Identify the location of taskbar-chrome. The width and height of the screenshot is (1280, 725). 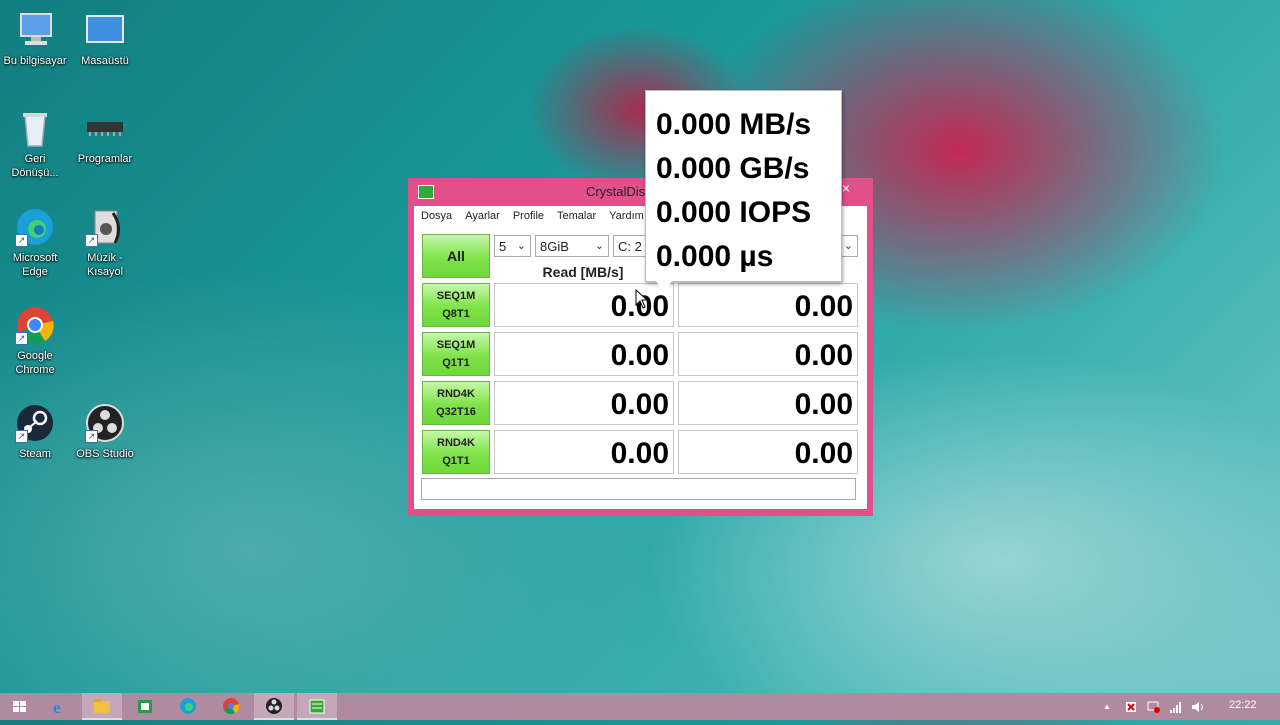
(231, 706).